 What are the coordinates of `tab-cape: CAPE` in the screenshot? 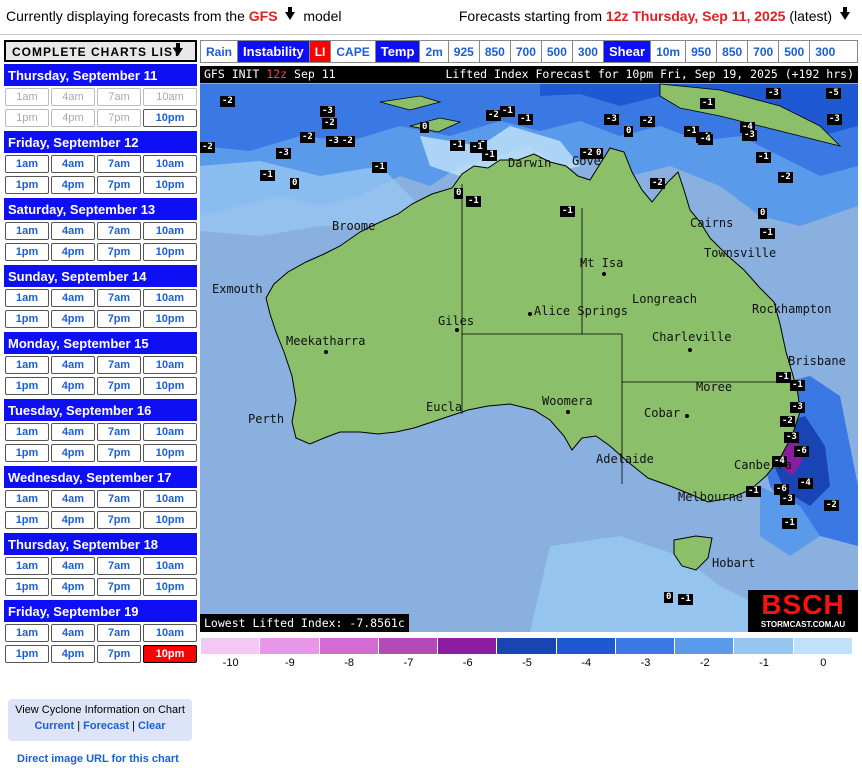 It's located at (353, 51).